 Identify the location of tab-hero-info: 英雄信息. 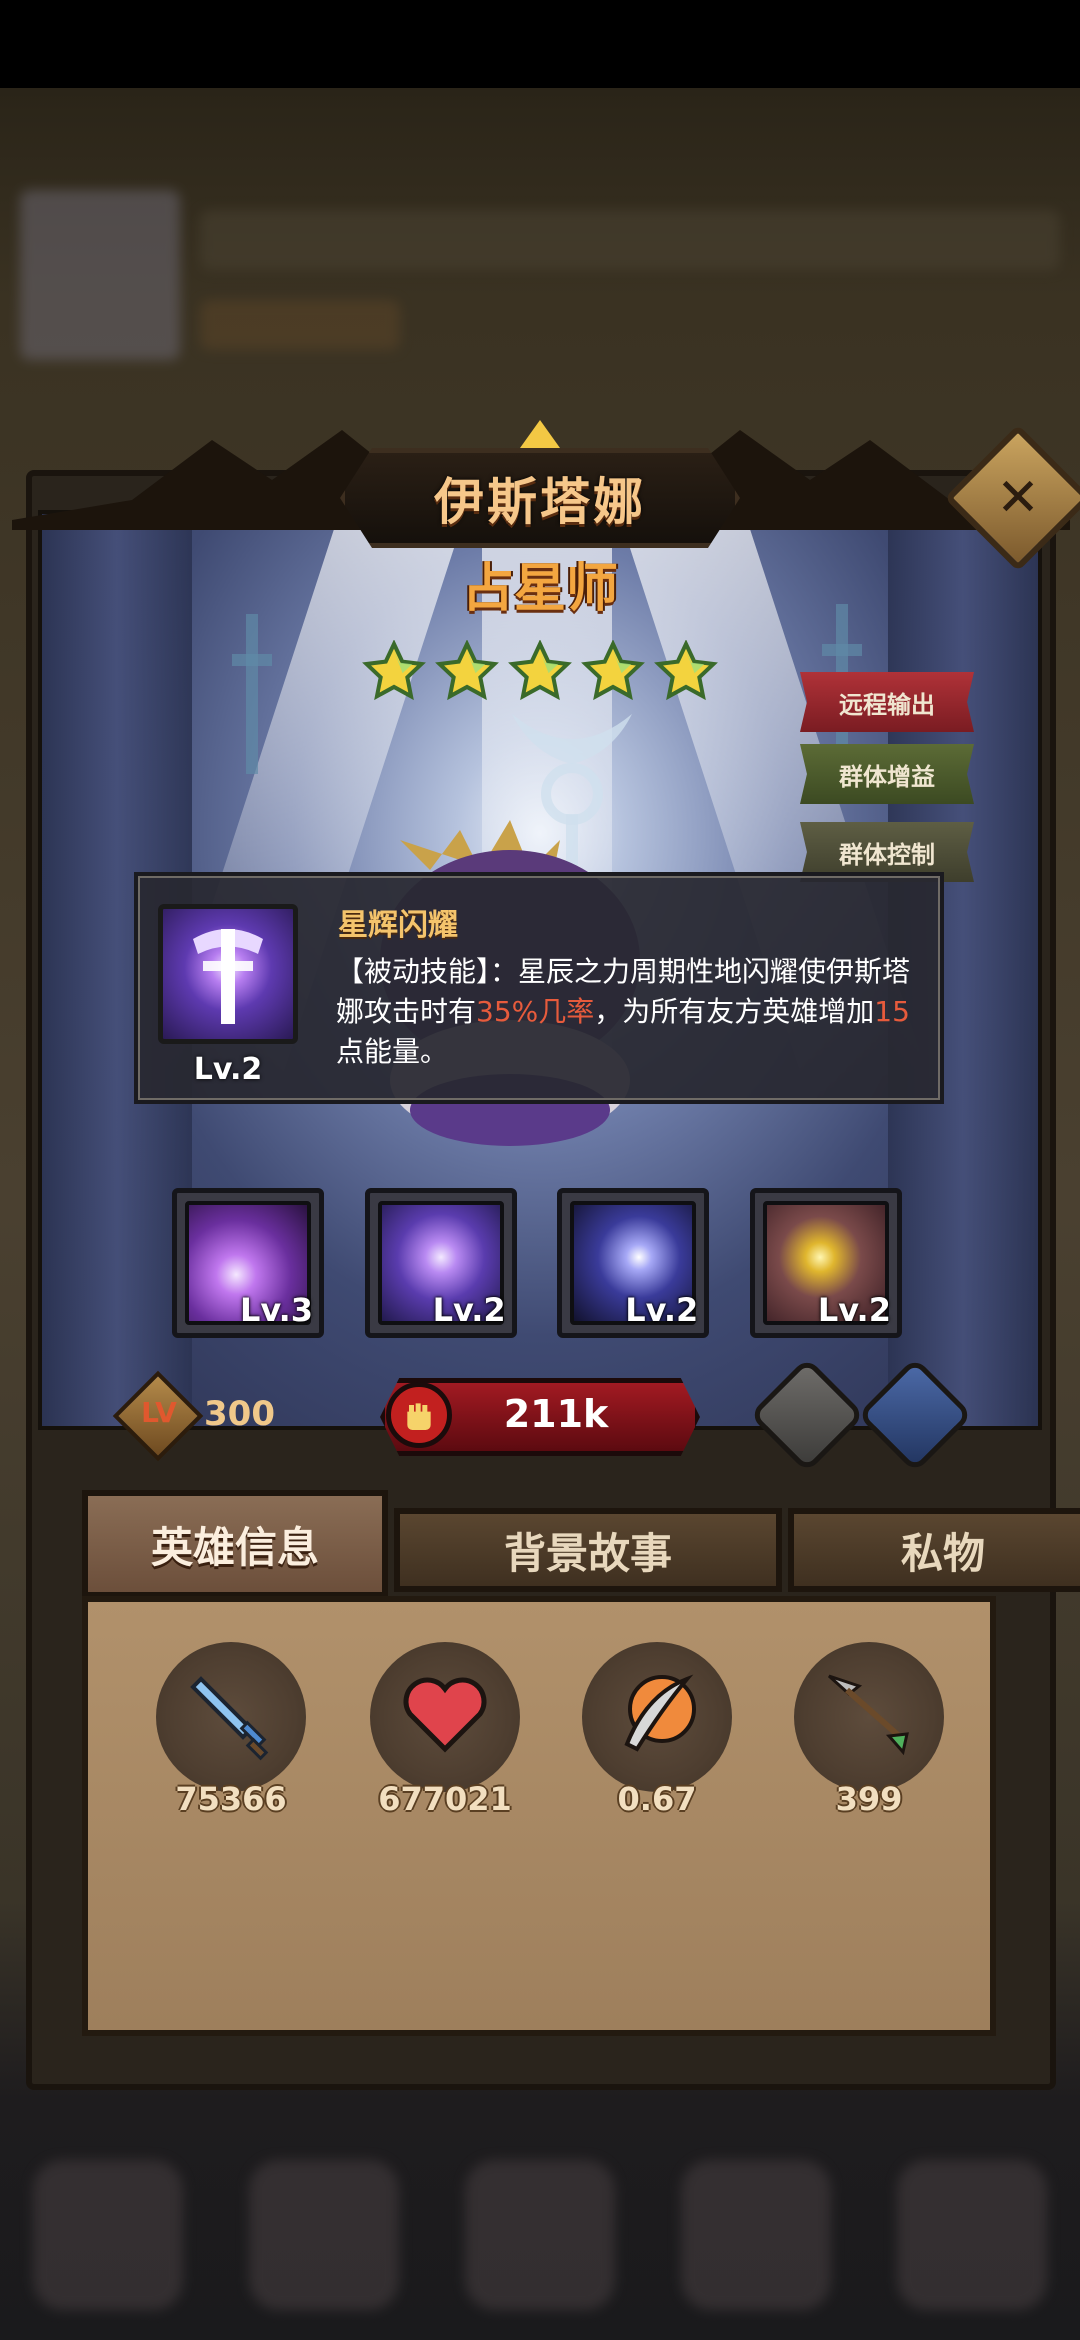
(235, 1544).